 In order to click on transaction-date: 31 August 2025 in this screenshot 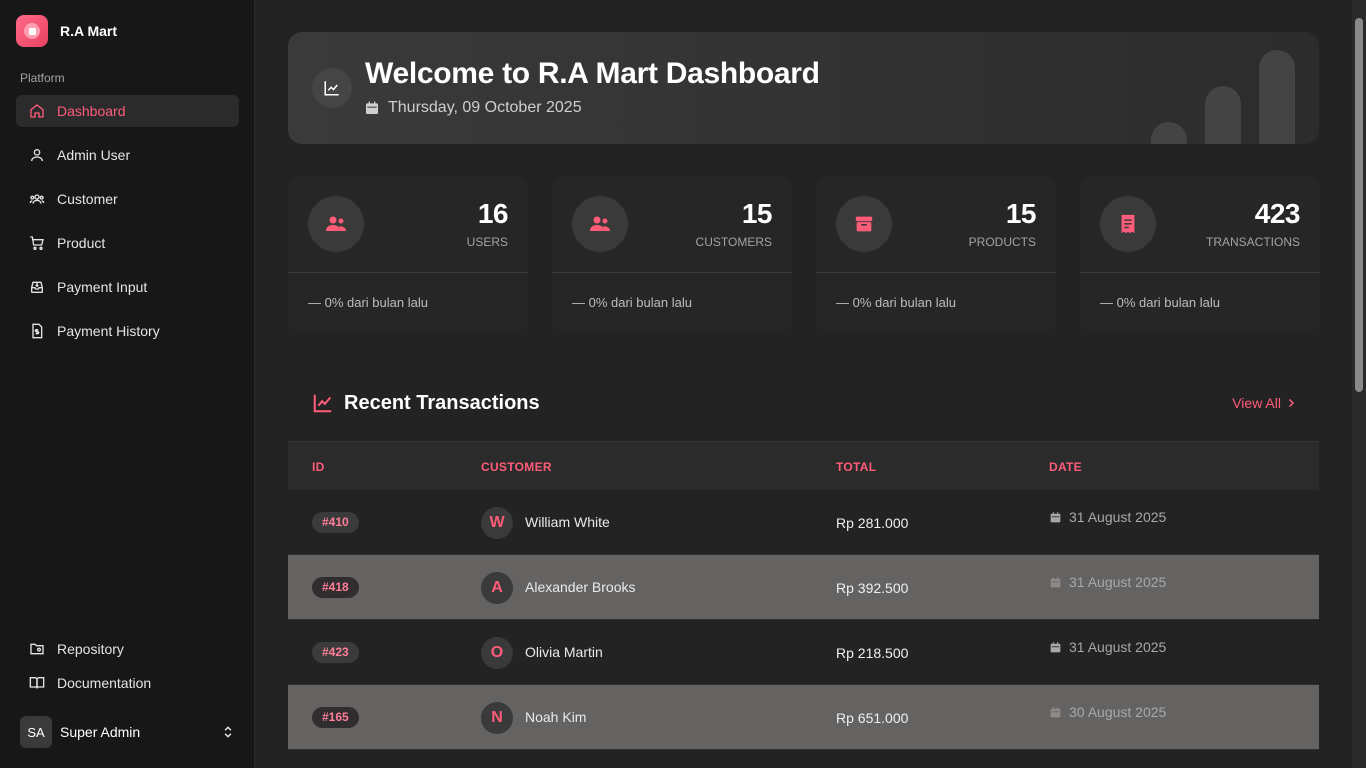, I will do `click(1107, 647)`.